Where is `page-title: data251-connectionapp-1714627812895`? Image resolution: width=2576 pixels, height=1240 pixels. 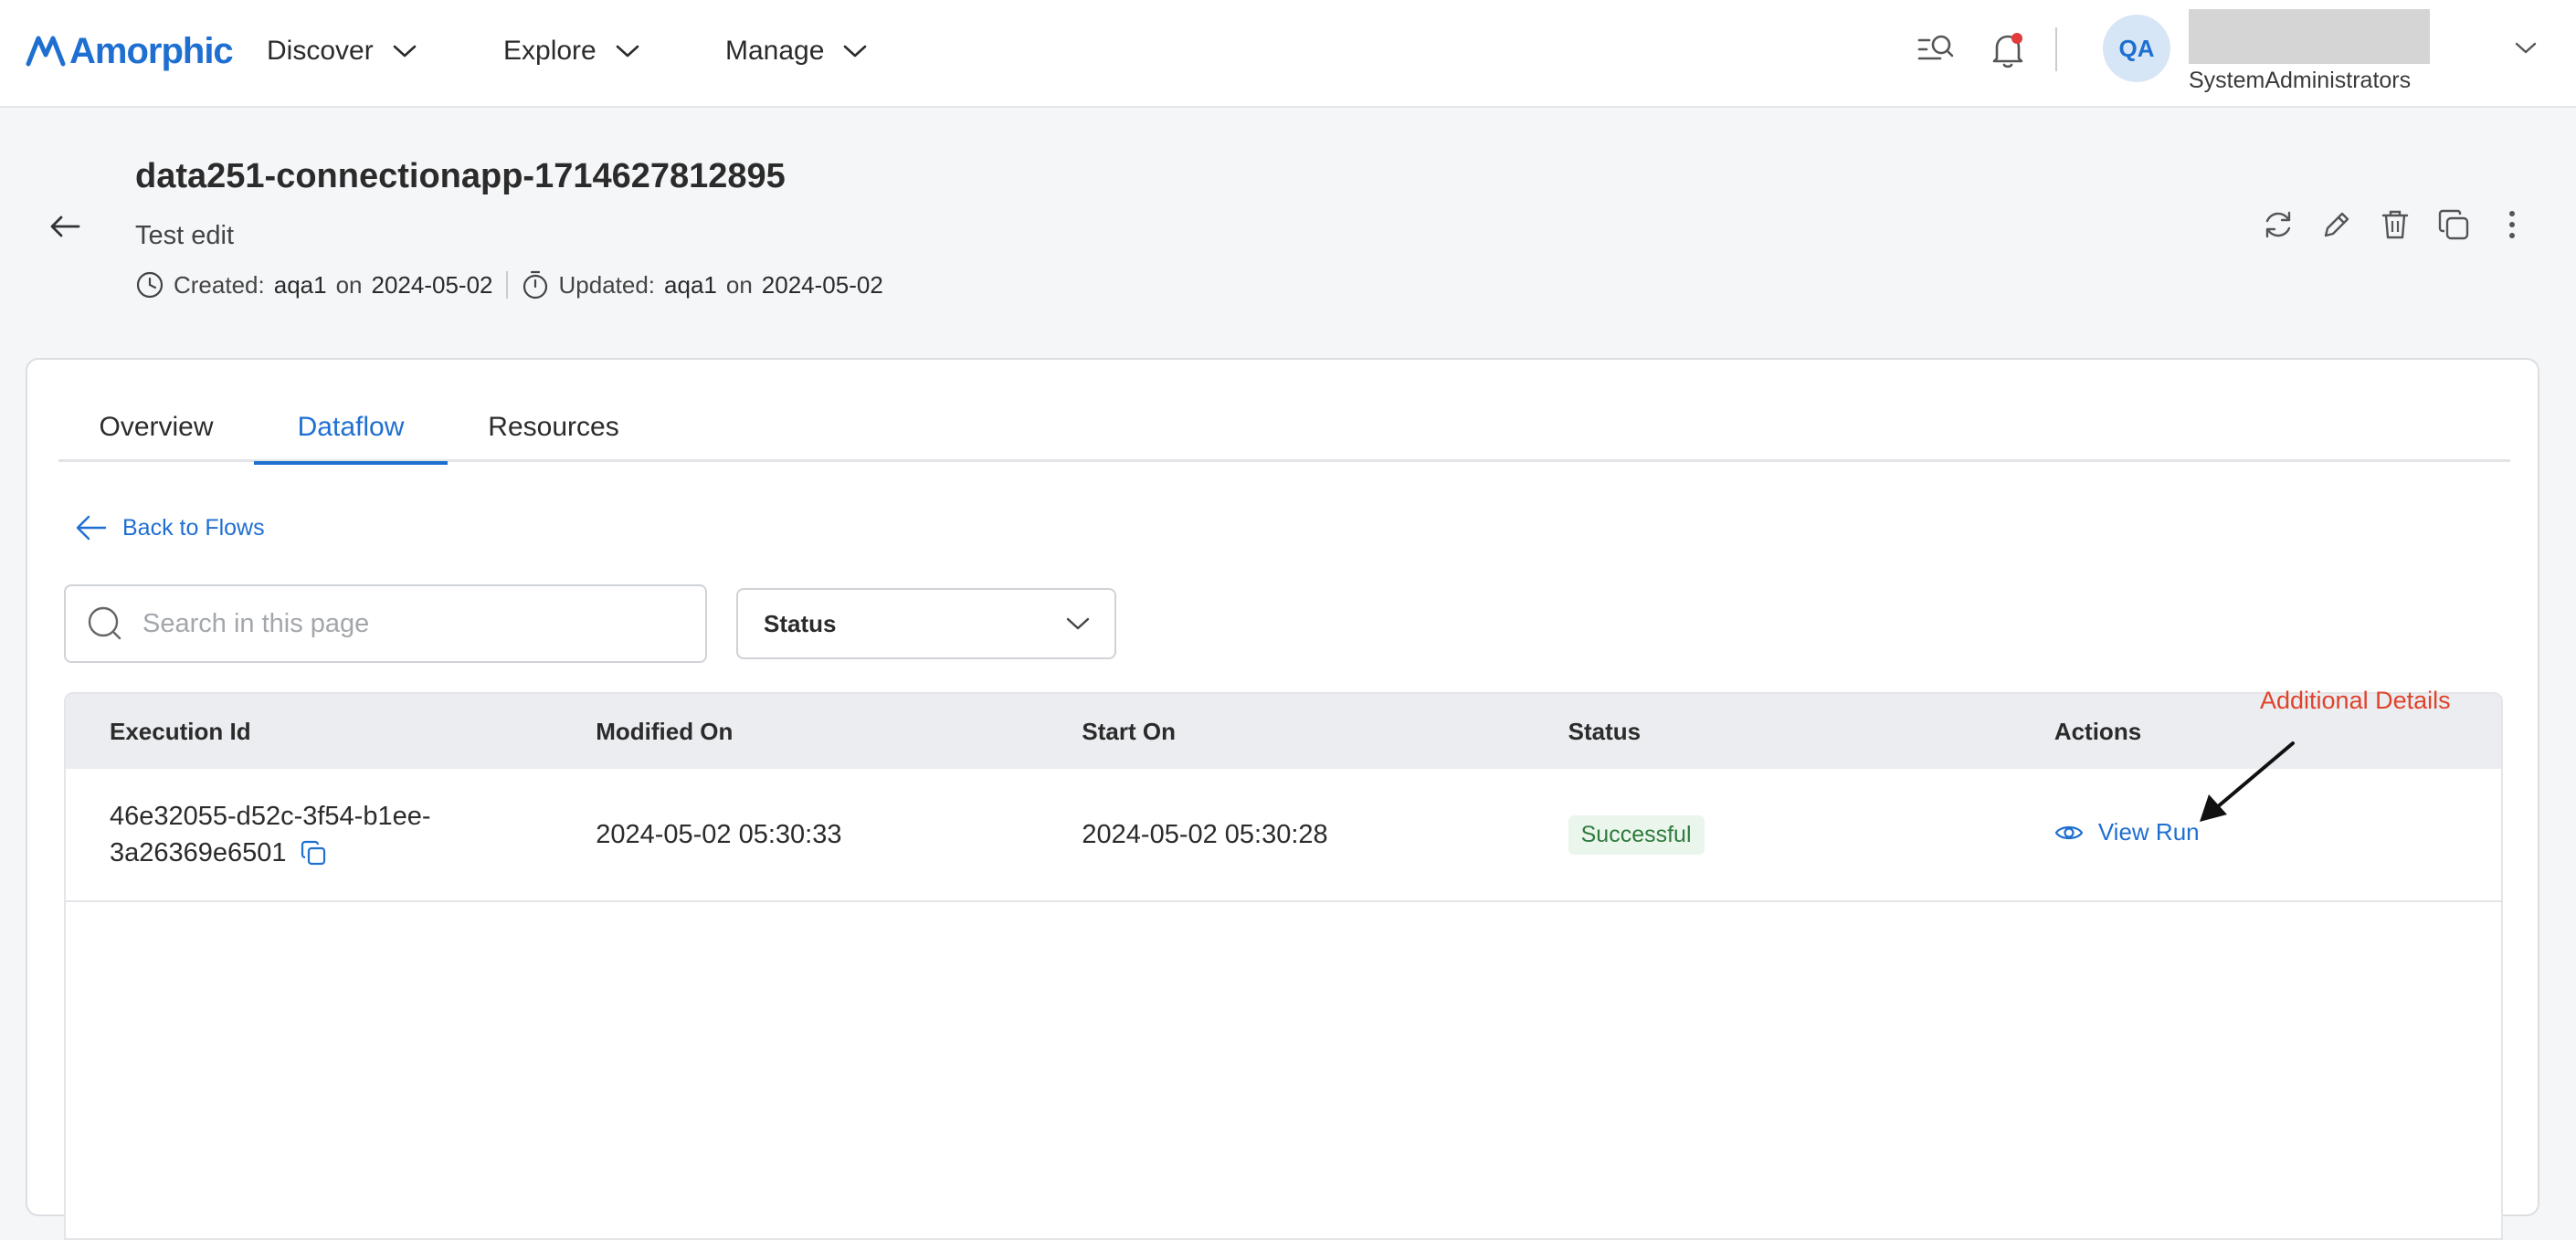 page-title: data251-connectionapp-1714627812895 is located at coordinates (461, 176).